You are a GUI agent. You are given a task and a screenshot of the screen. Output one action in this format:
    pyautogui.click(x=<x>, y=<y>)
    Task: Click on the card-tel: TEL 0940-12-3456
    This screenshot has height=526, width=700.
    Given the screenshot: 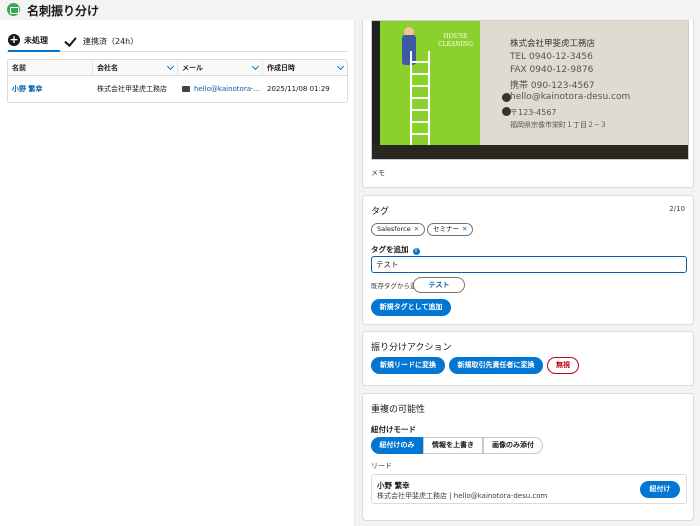 What is the action you would take?
    pyautogui.click(x=551, y=57)
    